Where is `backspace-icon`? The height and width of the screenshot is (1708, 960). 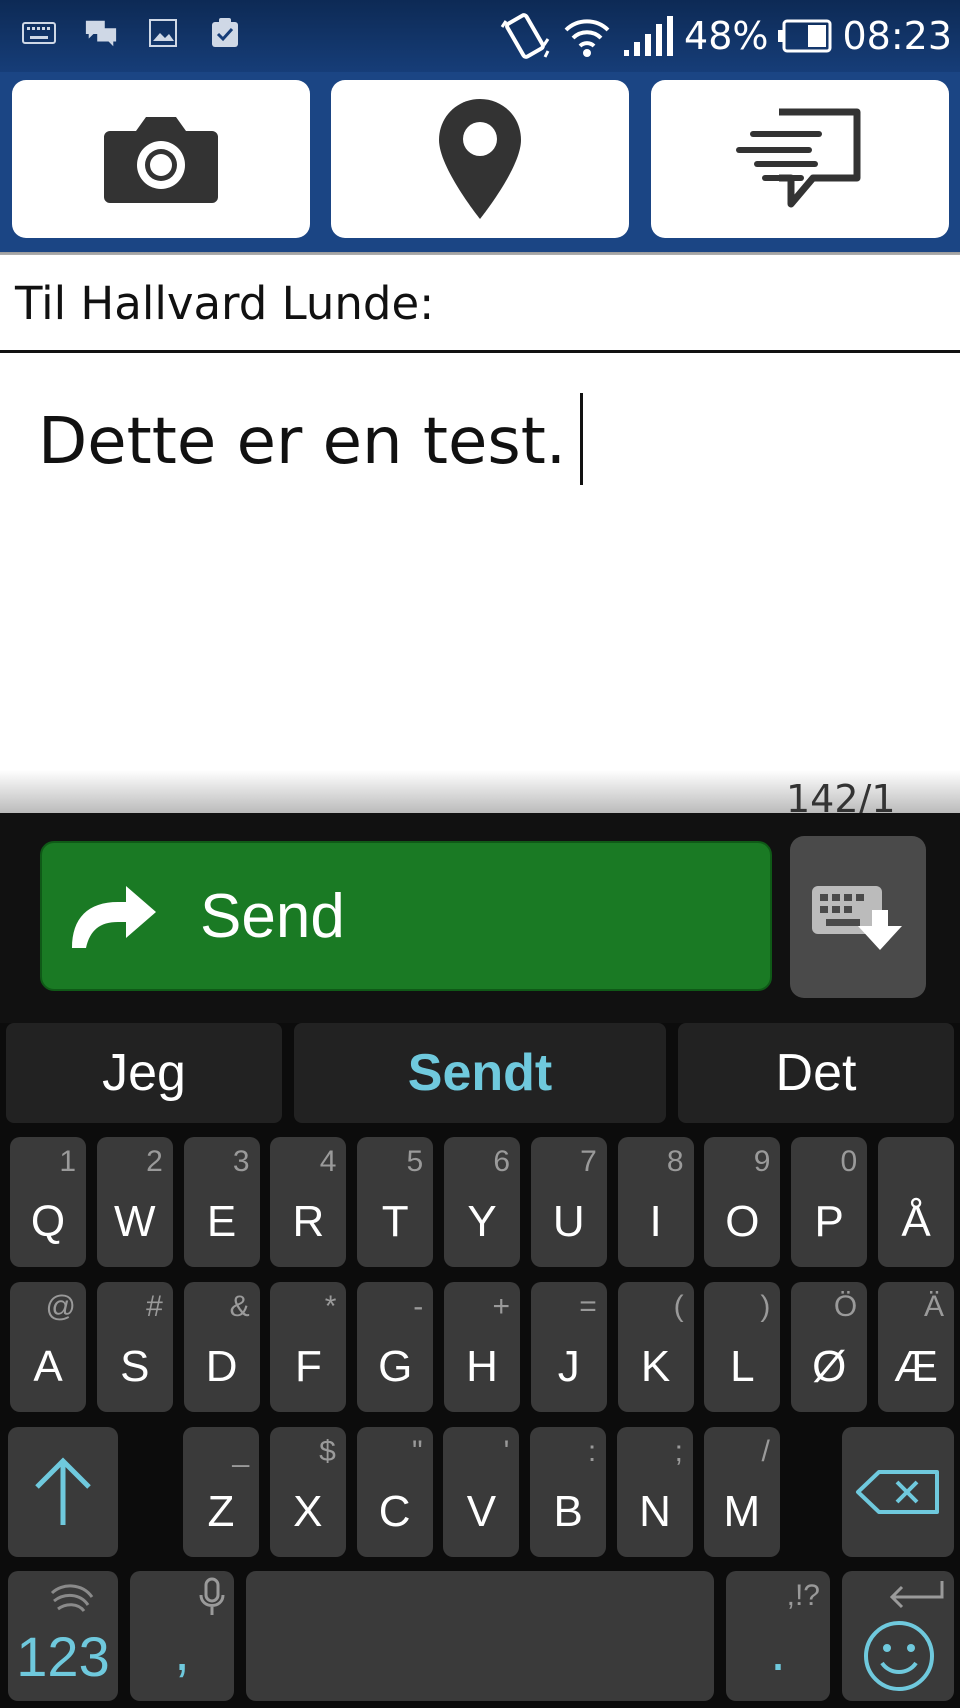
backspace-icon is located at coordinates (897, 1492).